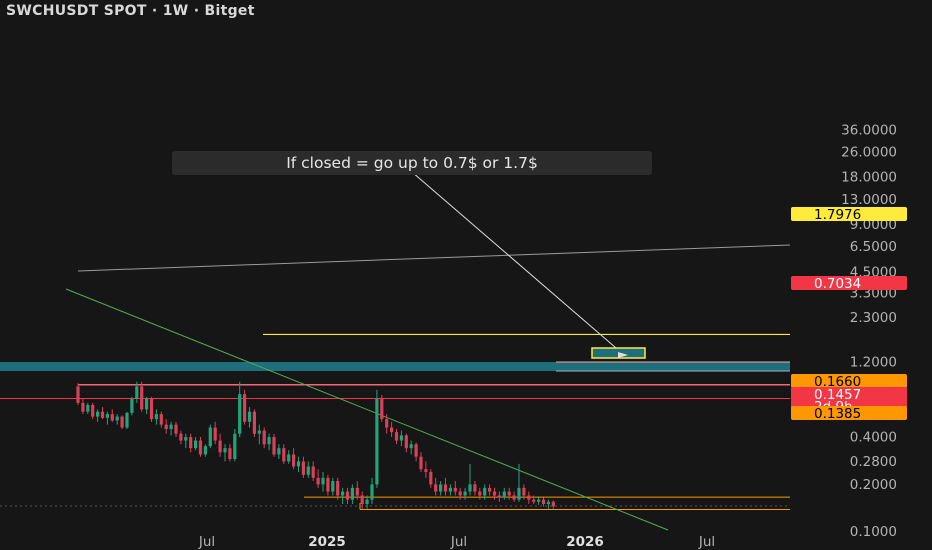  I want to click on time-tick-label: 2026, so click(585, 542).